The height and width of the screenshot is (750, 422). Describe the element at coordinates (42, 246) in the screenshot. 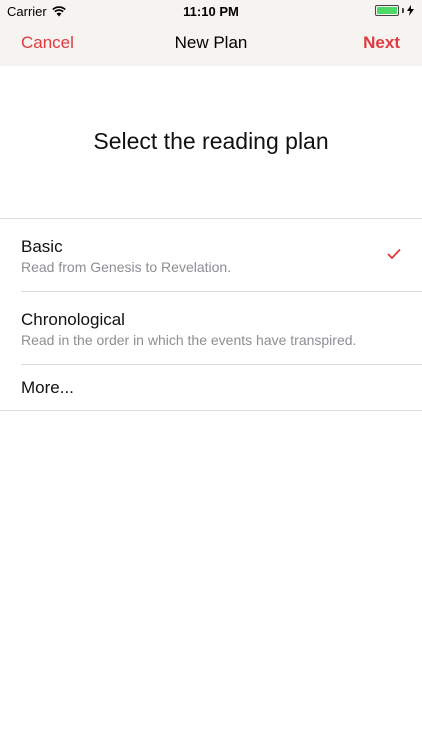

I see `plan-title: Basic` at that location.